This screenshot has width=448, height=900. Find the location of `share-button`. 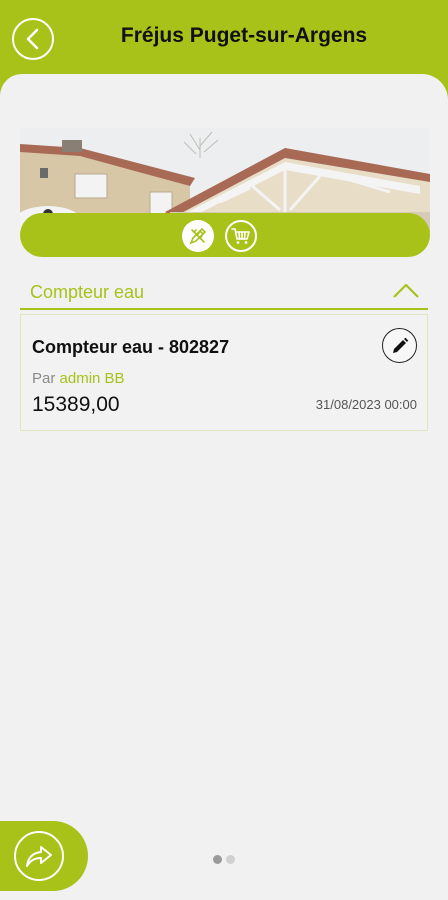

share-button is located at coordinates (39, 856).